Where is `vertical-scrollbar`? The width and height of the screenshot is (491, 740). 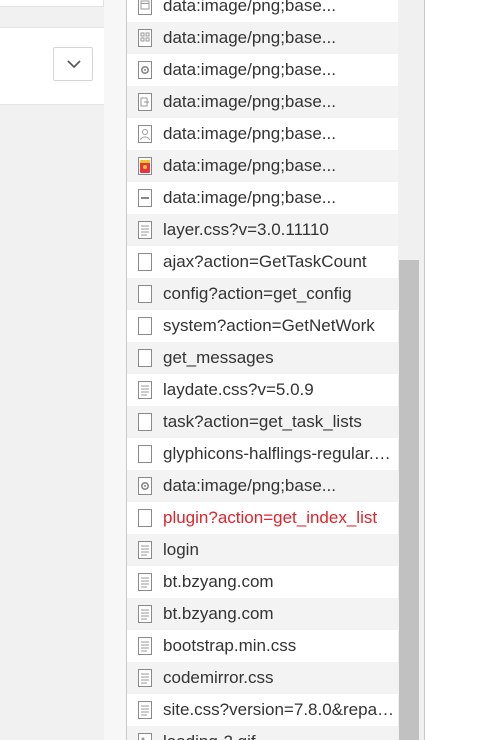
vertical-scrollbar is located at coordinates (411, 370).